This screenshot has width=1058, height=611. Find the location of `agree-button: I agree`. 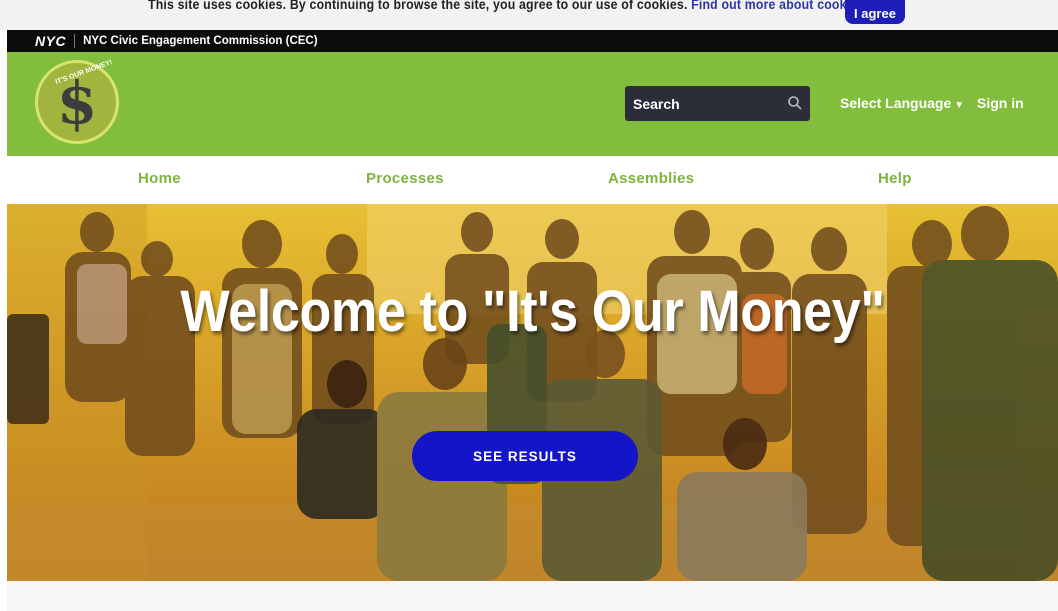

agree-button: I agree is located at coordinates (875, 12).